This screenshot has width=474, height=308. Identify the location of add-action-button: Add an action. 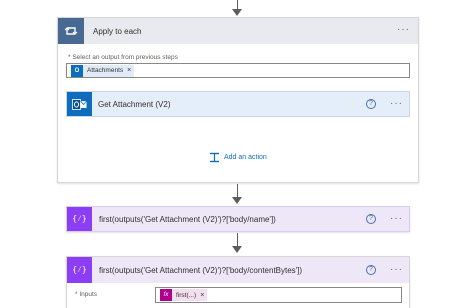
(238, 157).